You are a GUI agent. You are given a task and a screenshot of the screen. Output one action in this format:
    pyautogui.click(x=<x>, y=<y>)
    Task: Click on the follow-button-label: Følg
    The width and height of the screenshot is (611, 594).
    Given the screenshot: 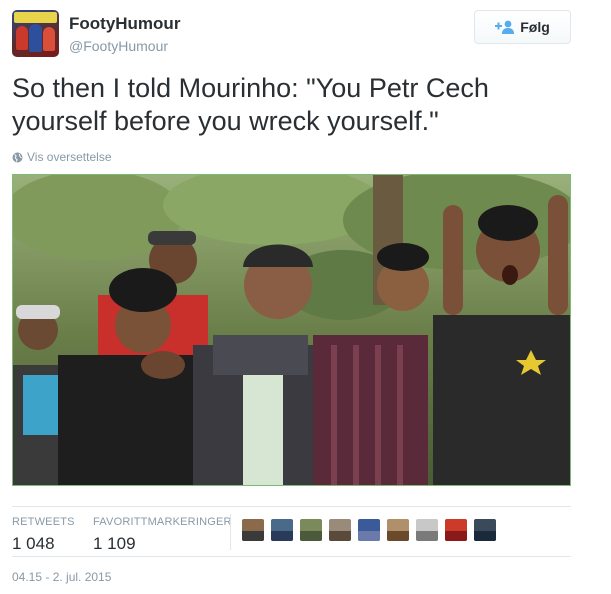 What is the action you would take?
    pyautogui.click(x=535, y=27)
    